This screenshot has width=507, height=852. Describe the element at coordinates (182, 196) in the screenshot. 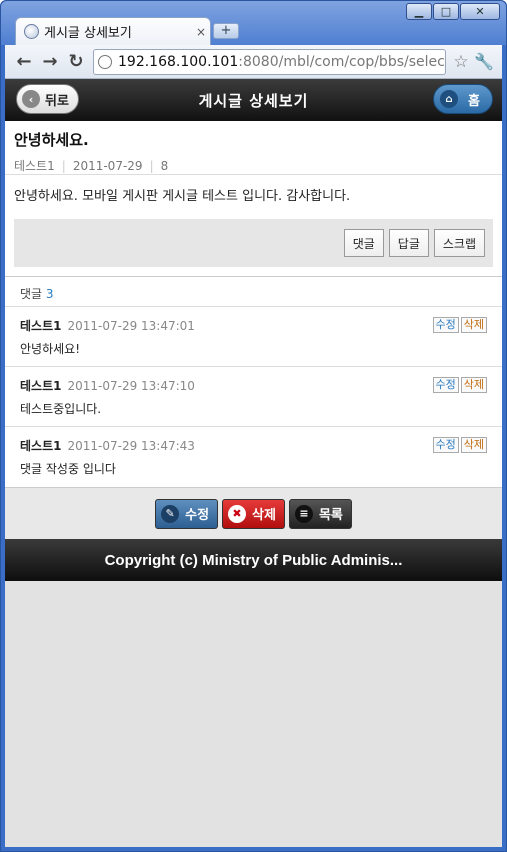

I see `post-body: 안녕하세요. 모바일 게시판 게시글 테스트 입니다. 감사합니다.` at that location.